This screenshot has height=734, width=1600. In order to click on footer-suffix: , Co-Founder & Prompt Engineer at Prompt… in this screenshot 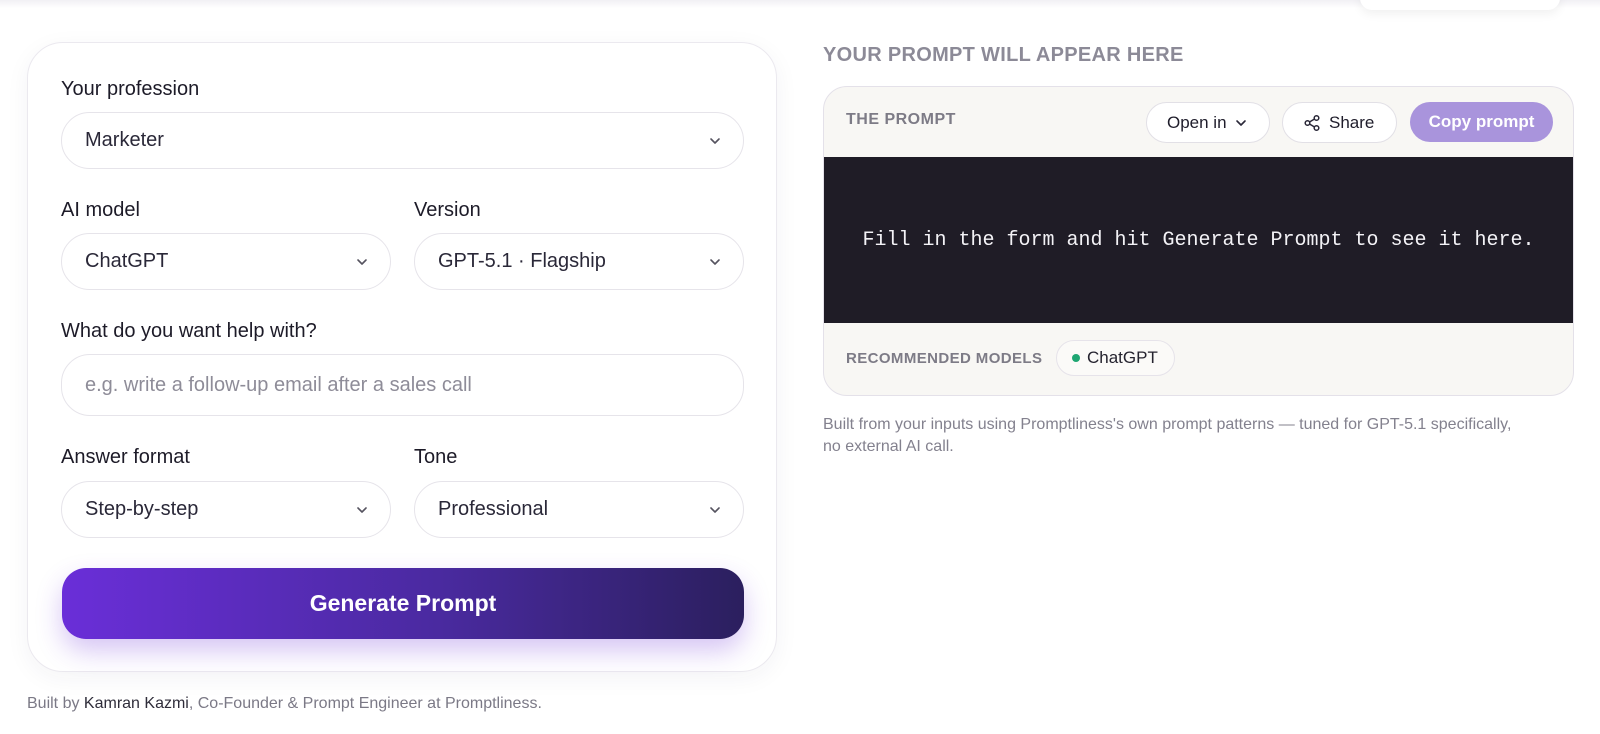, I will do `click(365, 703)`.